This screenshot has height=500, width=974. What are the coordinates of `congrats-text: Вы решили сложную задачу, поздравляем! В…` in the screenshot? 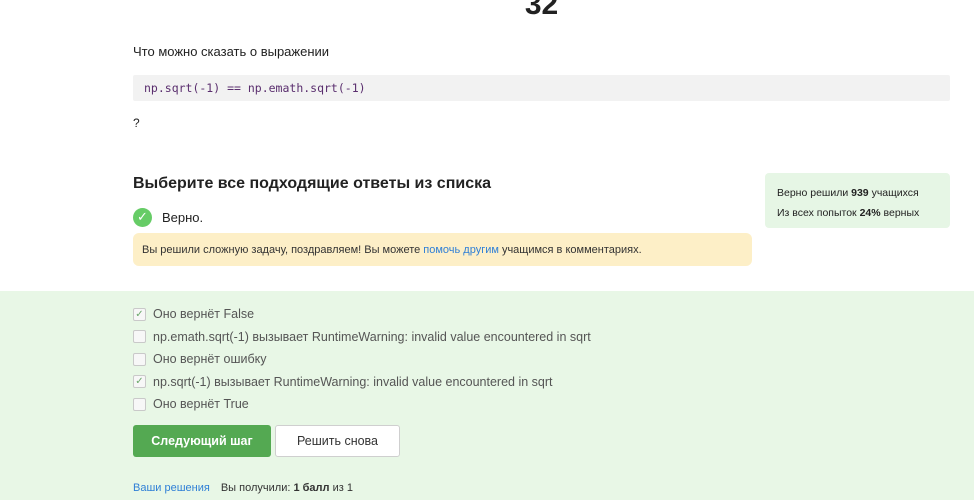 It's located at (281, 249).